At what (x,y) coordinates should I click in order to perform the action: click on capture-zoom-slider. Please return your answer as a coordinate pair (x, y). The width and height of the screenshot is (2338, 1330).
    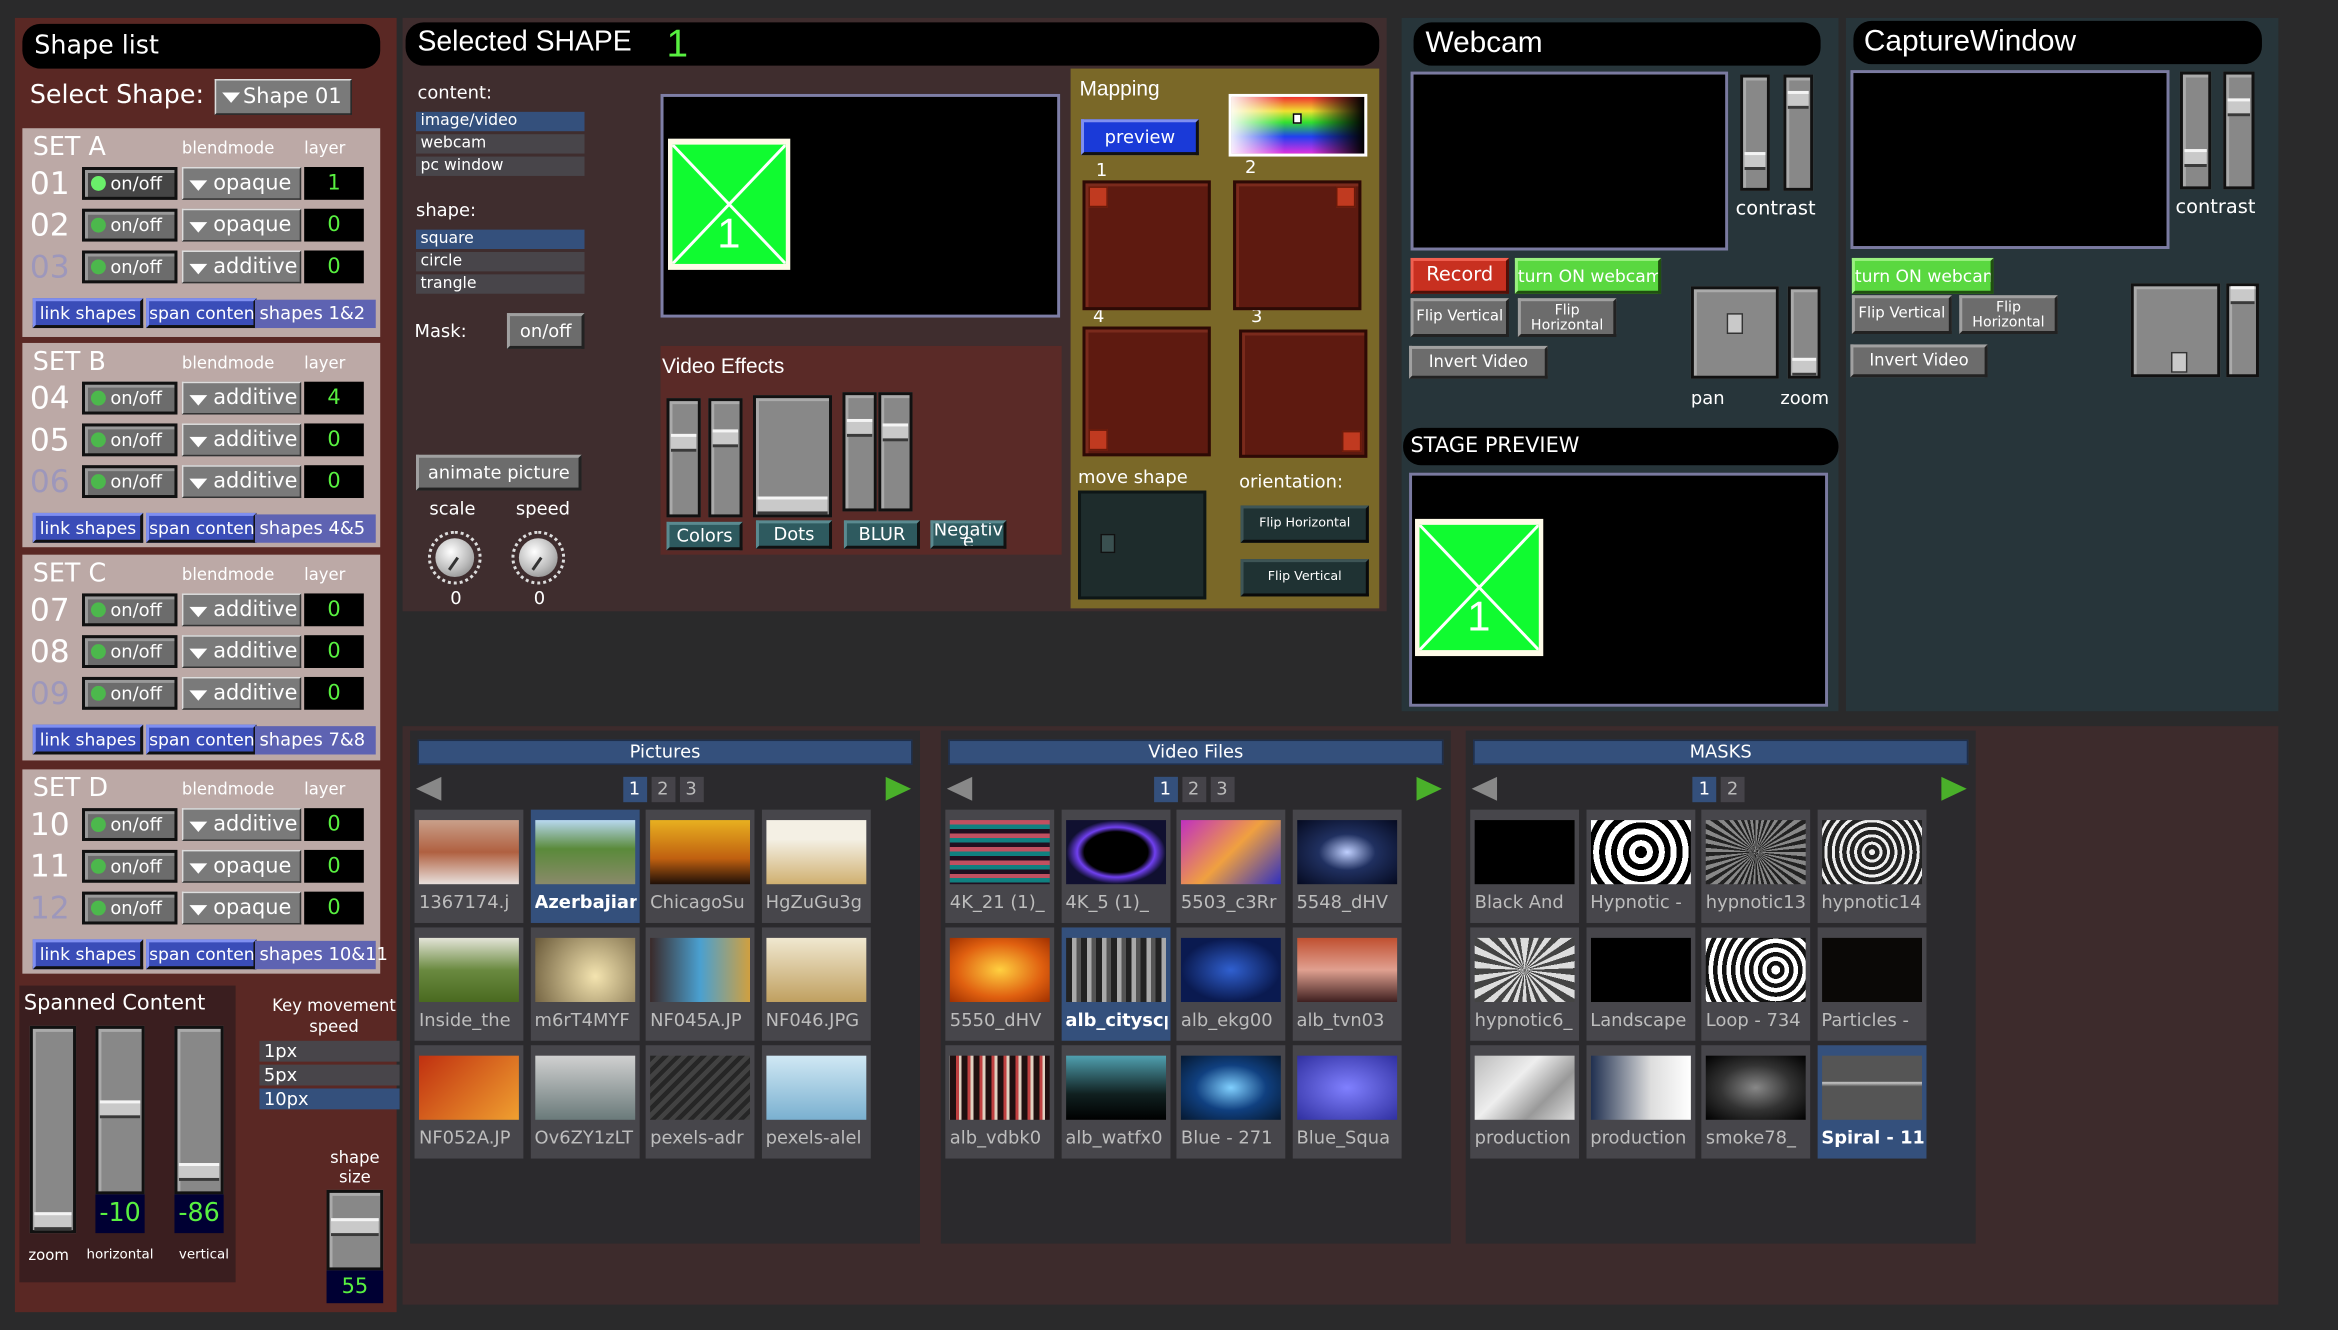
    Looking at the image, I should click on (2242, 330).